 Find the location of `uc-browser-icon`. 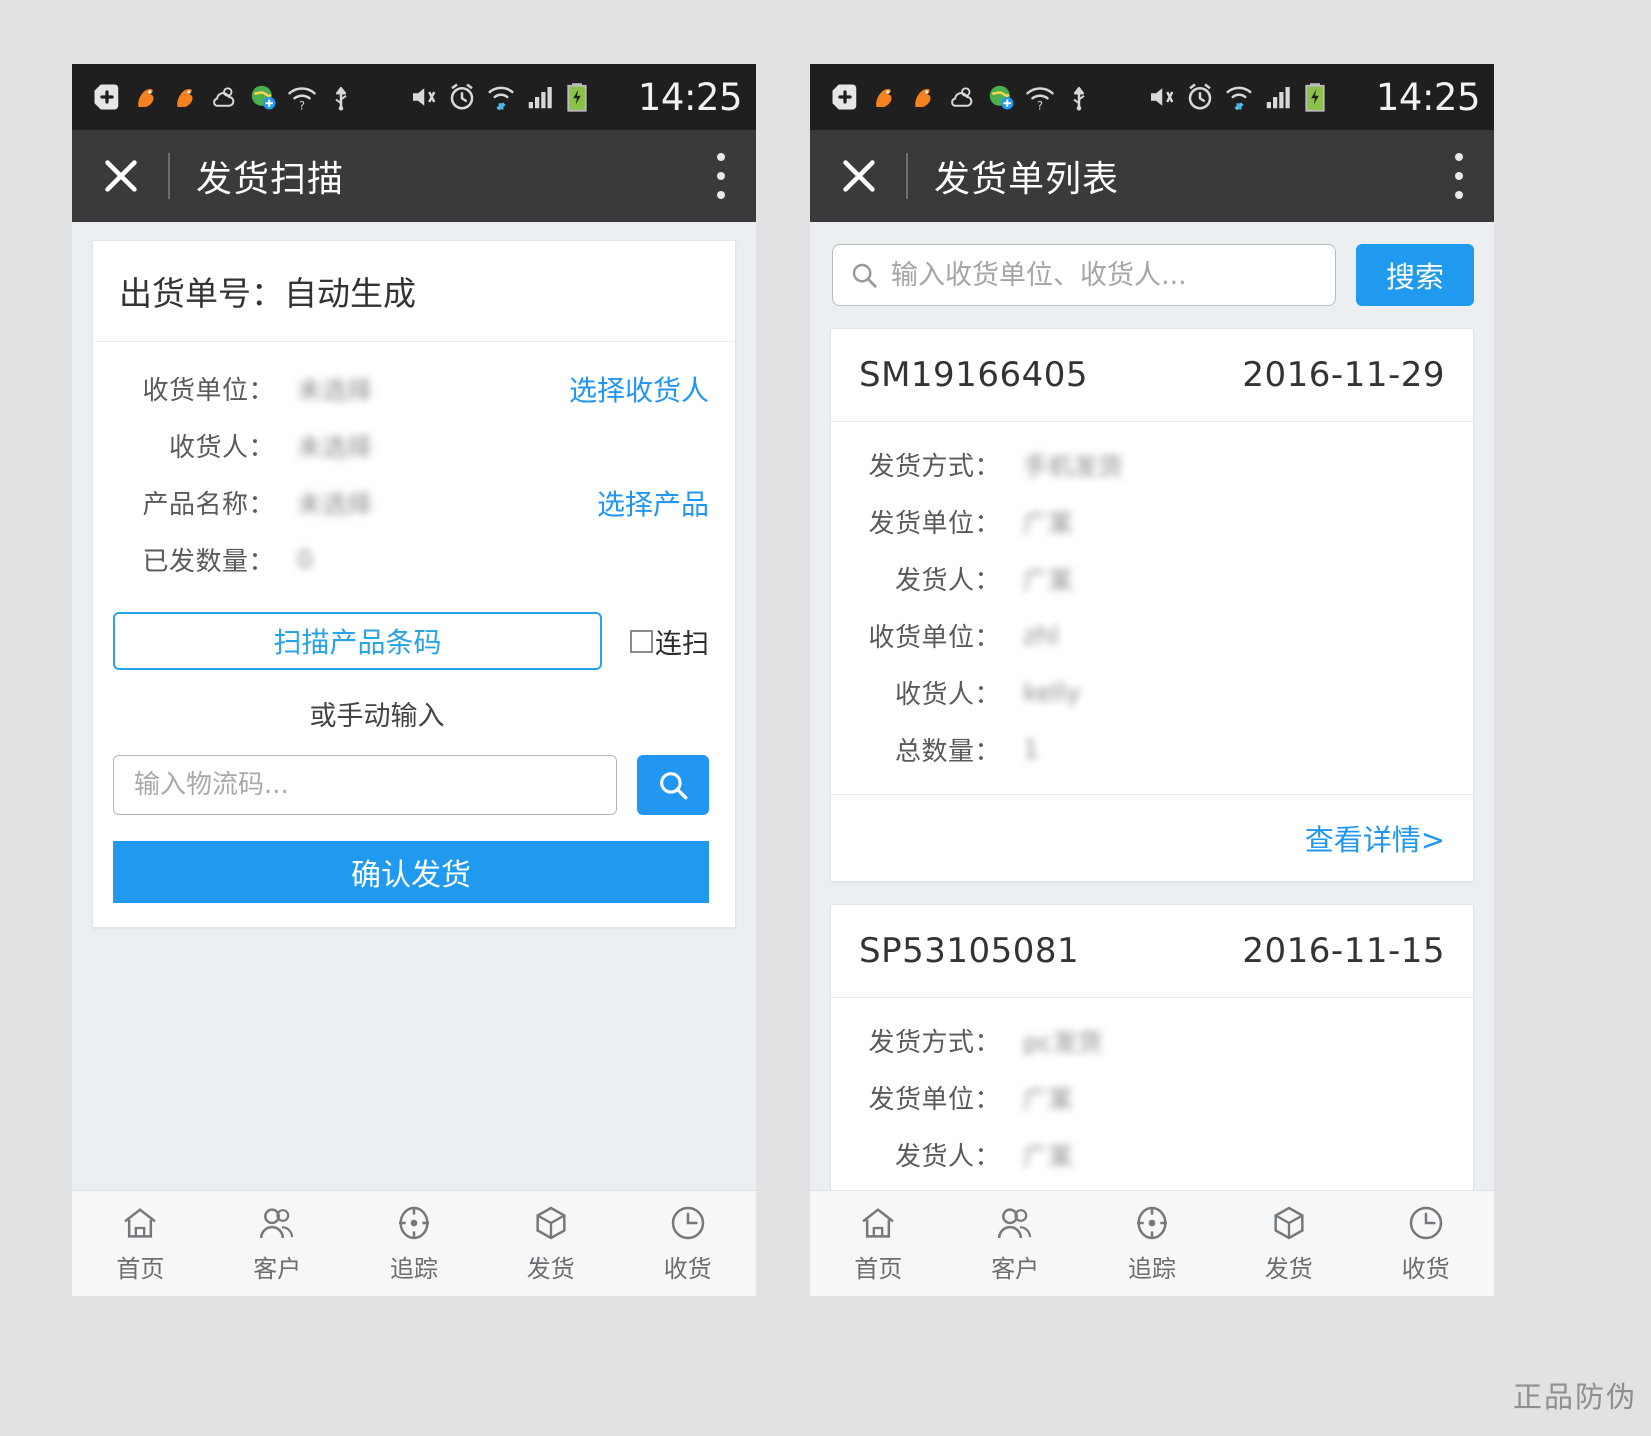

uc-browser-icon is located at coordinates (884, 98).